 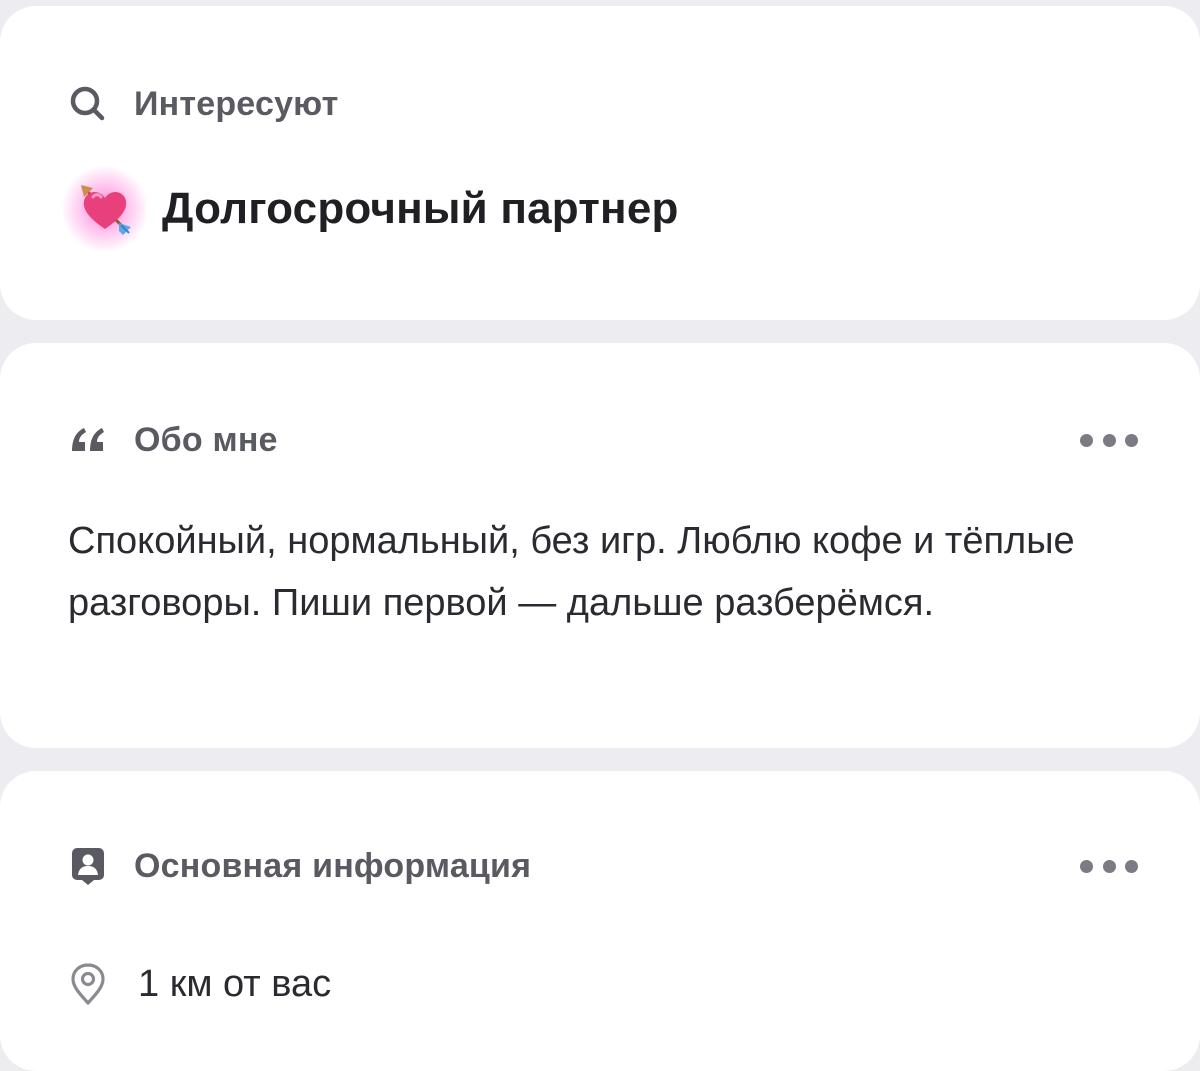 What do you see at coordinates (333, 865) in the screenshot?
I see `basic-info-title: Основная информация` at bounding box center [333, 865].